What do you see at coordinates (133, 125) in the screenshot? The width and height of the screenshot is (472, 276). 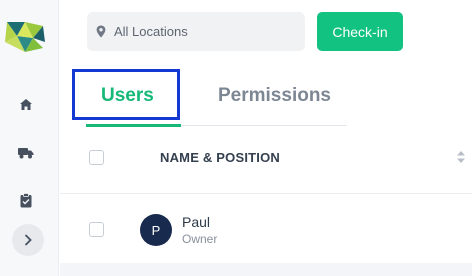 I see `active-tab-indicator` at bounding box center [133, 125].